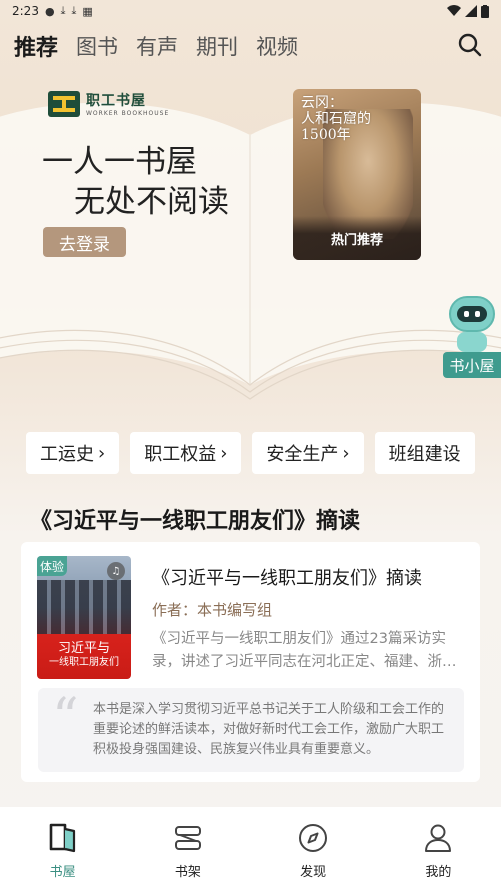 The width and height of the screenshot is (501, 892). I want to click on signal-icon, so click(471, 11).